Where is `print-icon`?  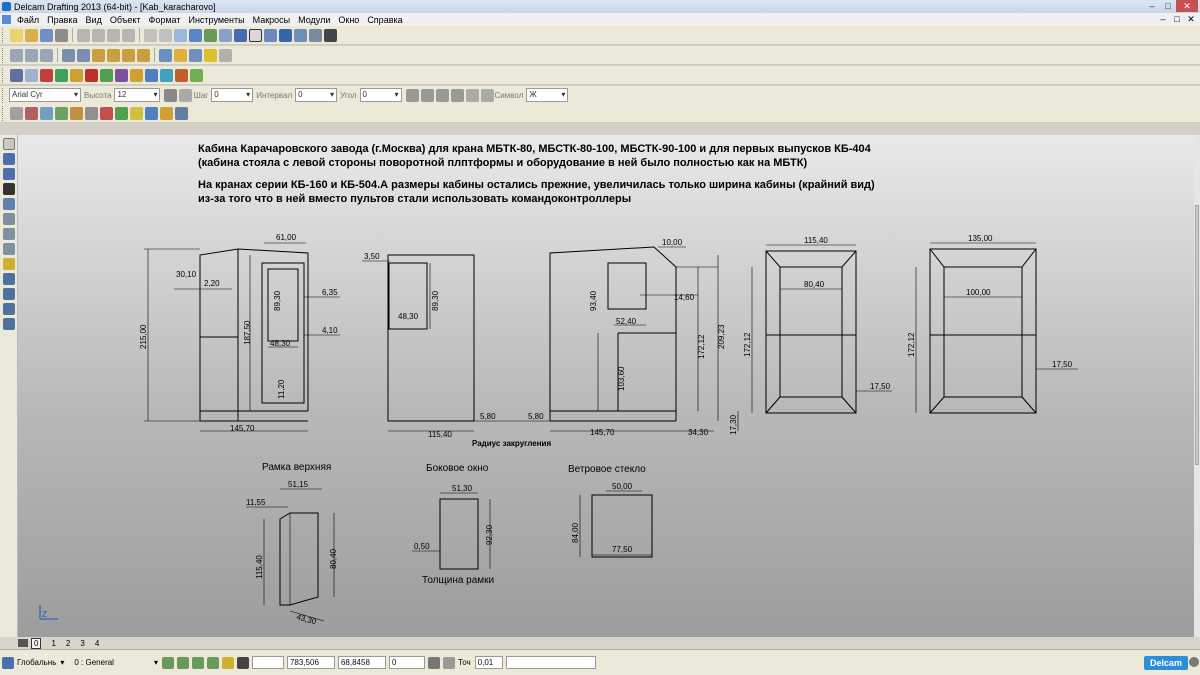 print-icon is located at coordinates (61, 35).